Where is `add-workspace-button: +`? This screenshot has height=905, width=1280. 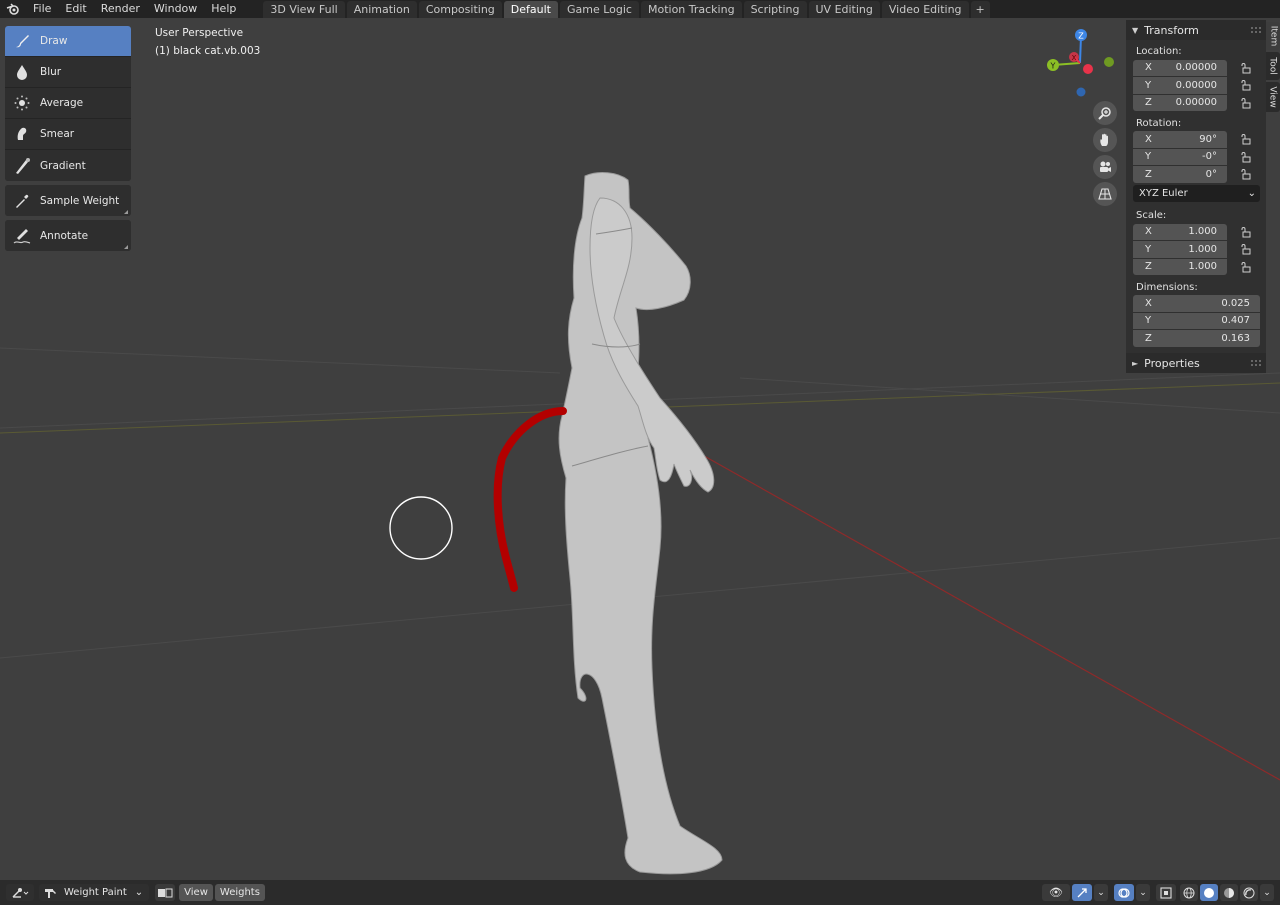
add-workspace-button: + is located at coordinates (980, 9).